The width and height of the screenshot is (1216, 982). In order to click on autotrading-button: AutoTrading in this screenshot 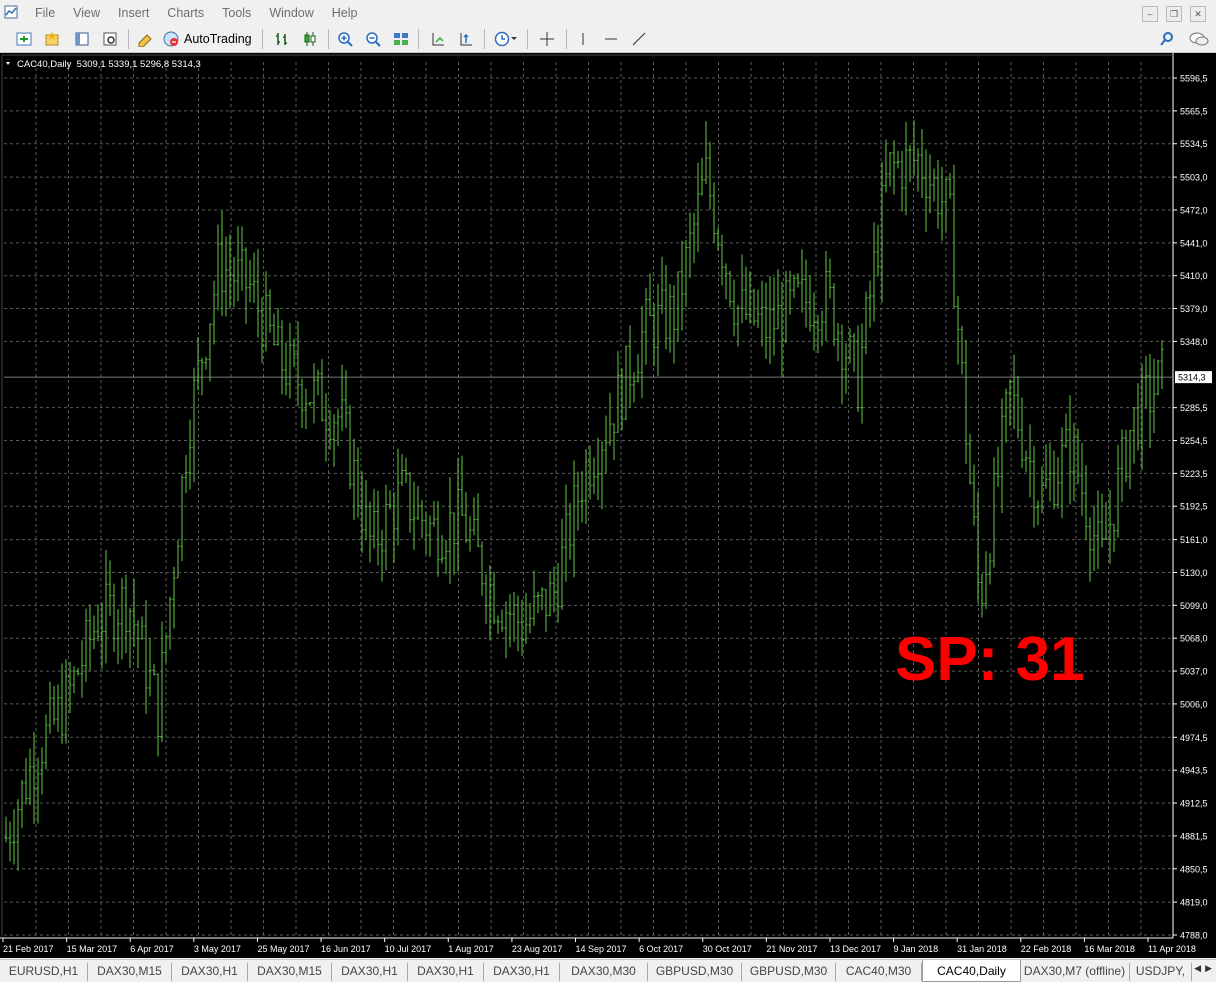, I will do `click(207, 39)`.